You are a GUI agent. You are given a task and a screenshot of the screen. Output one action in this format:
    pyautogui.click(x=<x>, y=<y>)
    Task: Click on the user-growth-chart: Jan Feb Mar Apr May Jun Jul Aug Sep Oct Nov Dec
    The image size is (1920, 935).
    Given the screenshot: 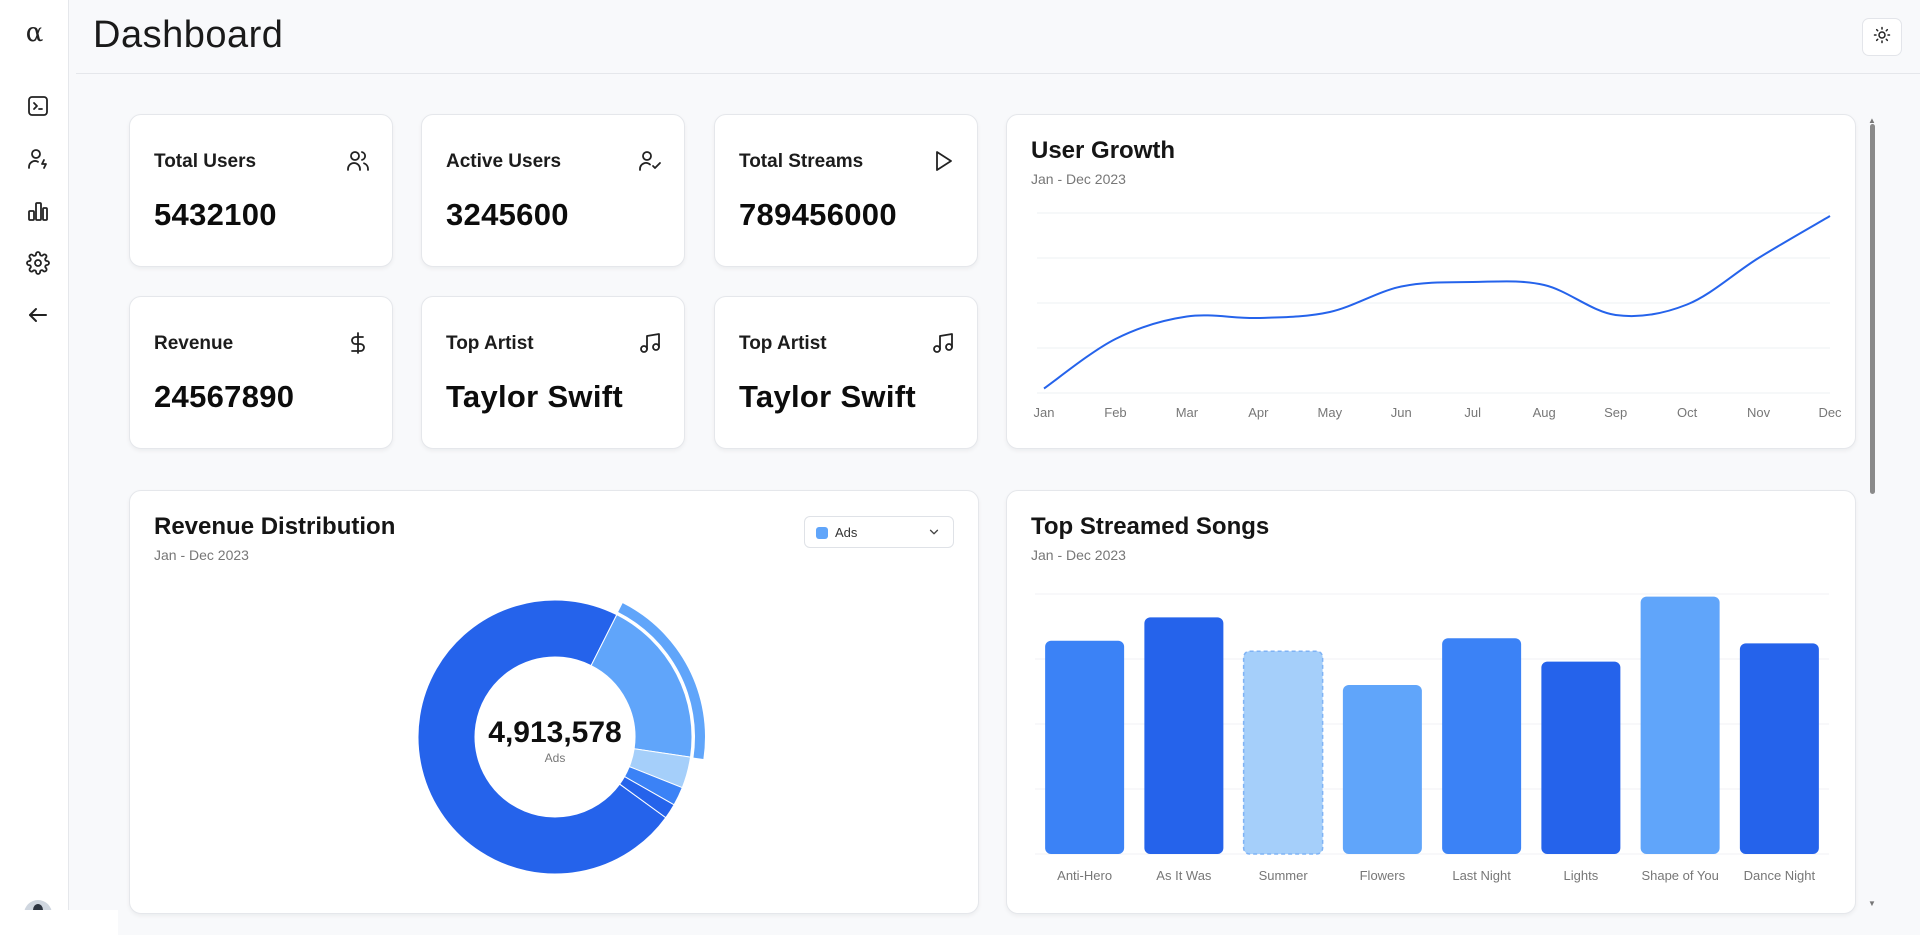 What is the action you would take?
    pyautogui.click(x=1438, y=316)
    